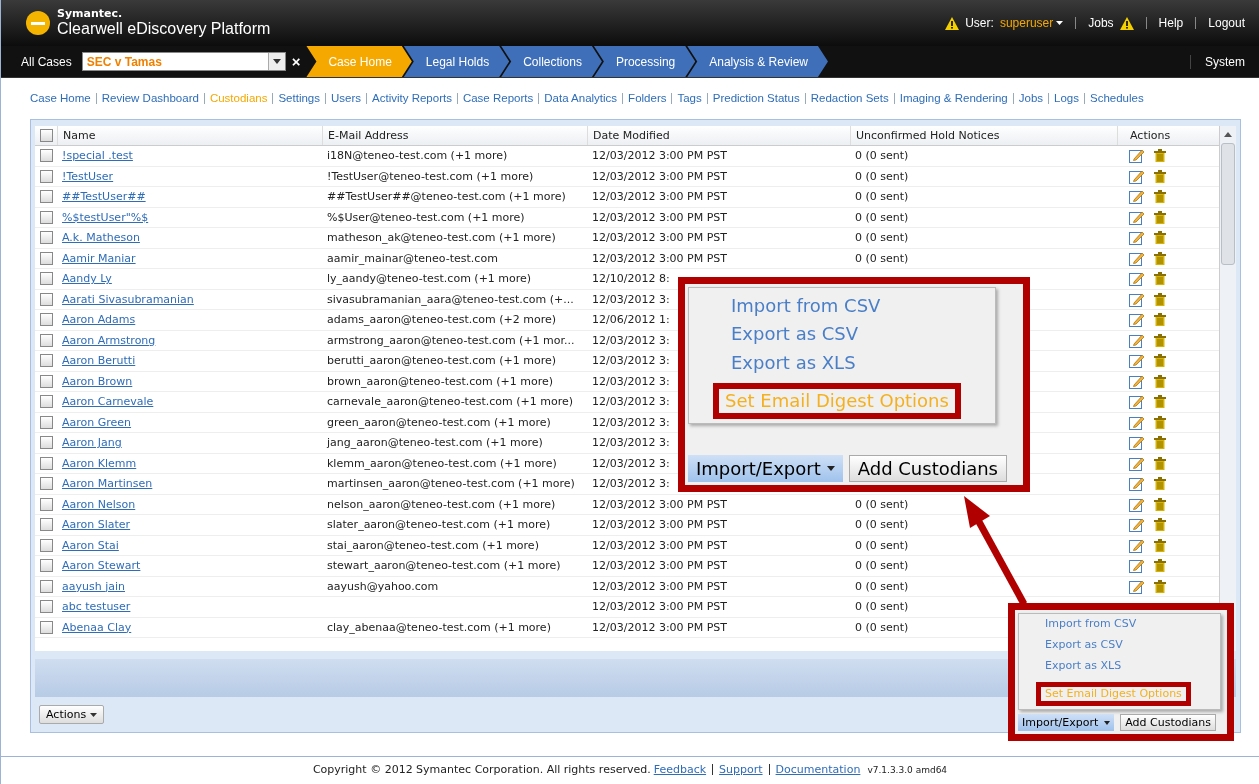  What do you see at coordinates (97, 627) in the screenshot?
I see `custodian-link: Abenaa Clay` at bounding box center [97, 627].